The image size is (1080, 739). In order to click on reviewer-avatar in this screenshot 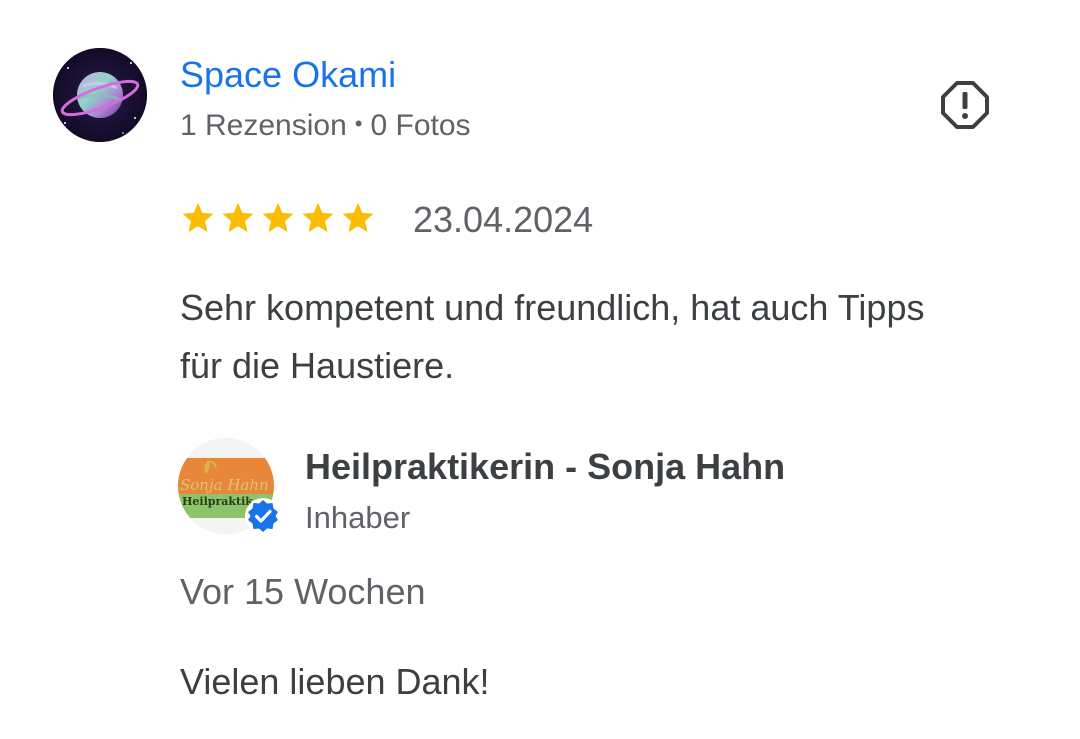, I will do `click(100, 95)`.